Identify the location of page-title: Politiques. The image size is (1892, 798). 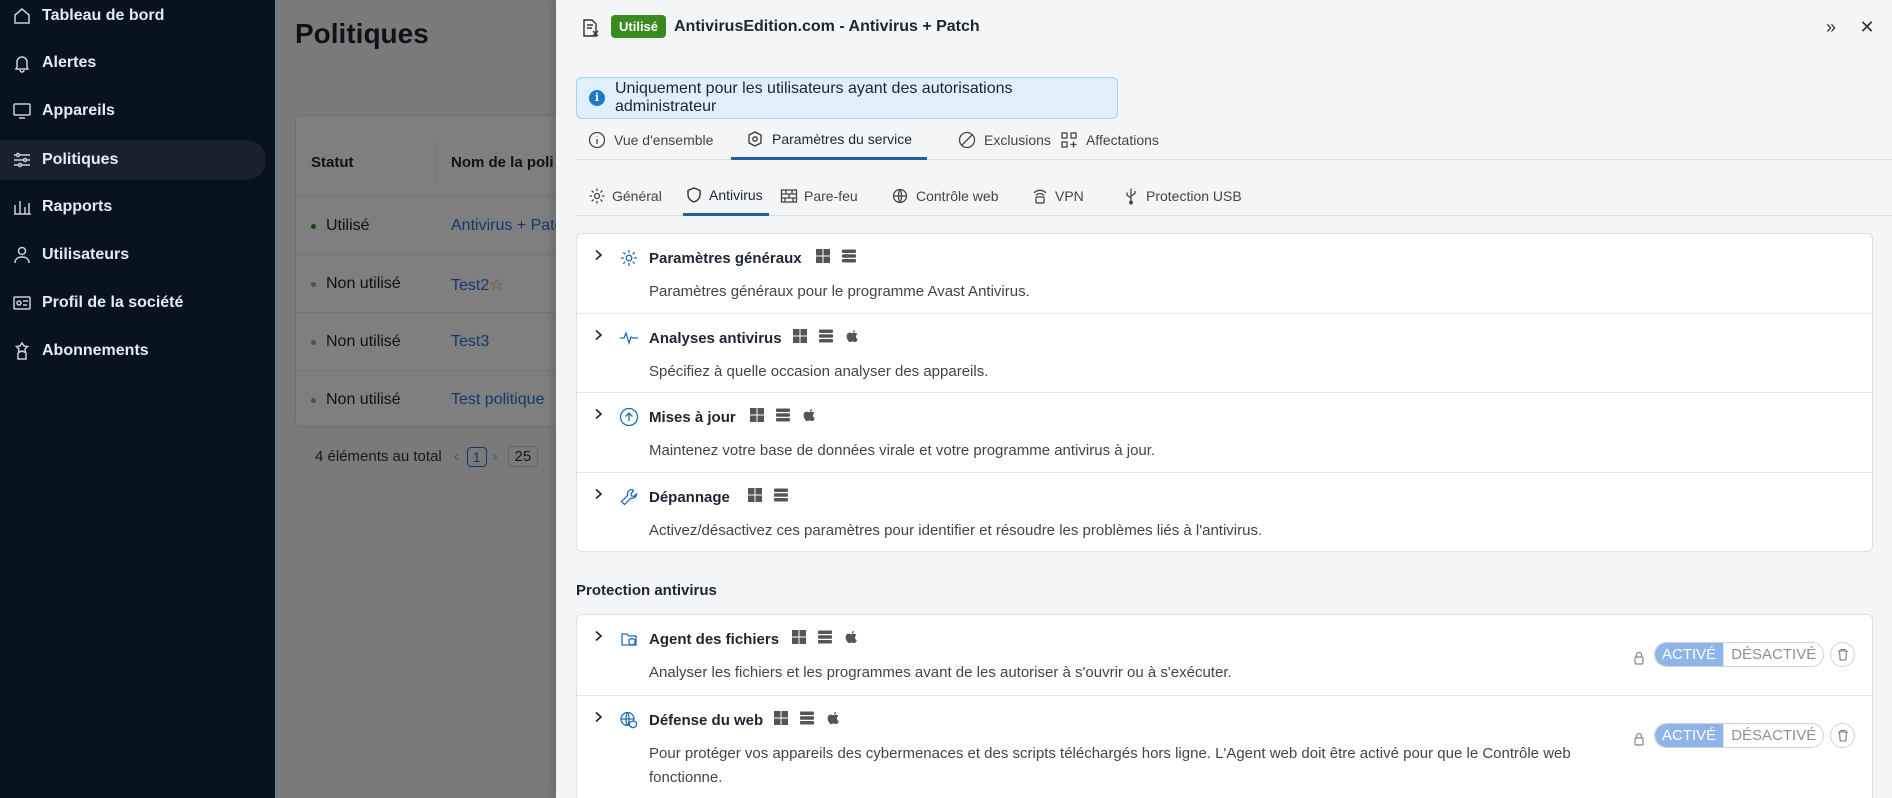
(362, 33).